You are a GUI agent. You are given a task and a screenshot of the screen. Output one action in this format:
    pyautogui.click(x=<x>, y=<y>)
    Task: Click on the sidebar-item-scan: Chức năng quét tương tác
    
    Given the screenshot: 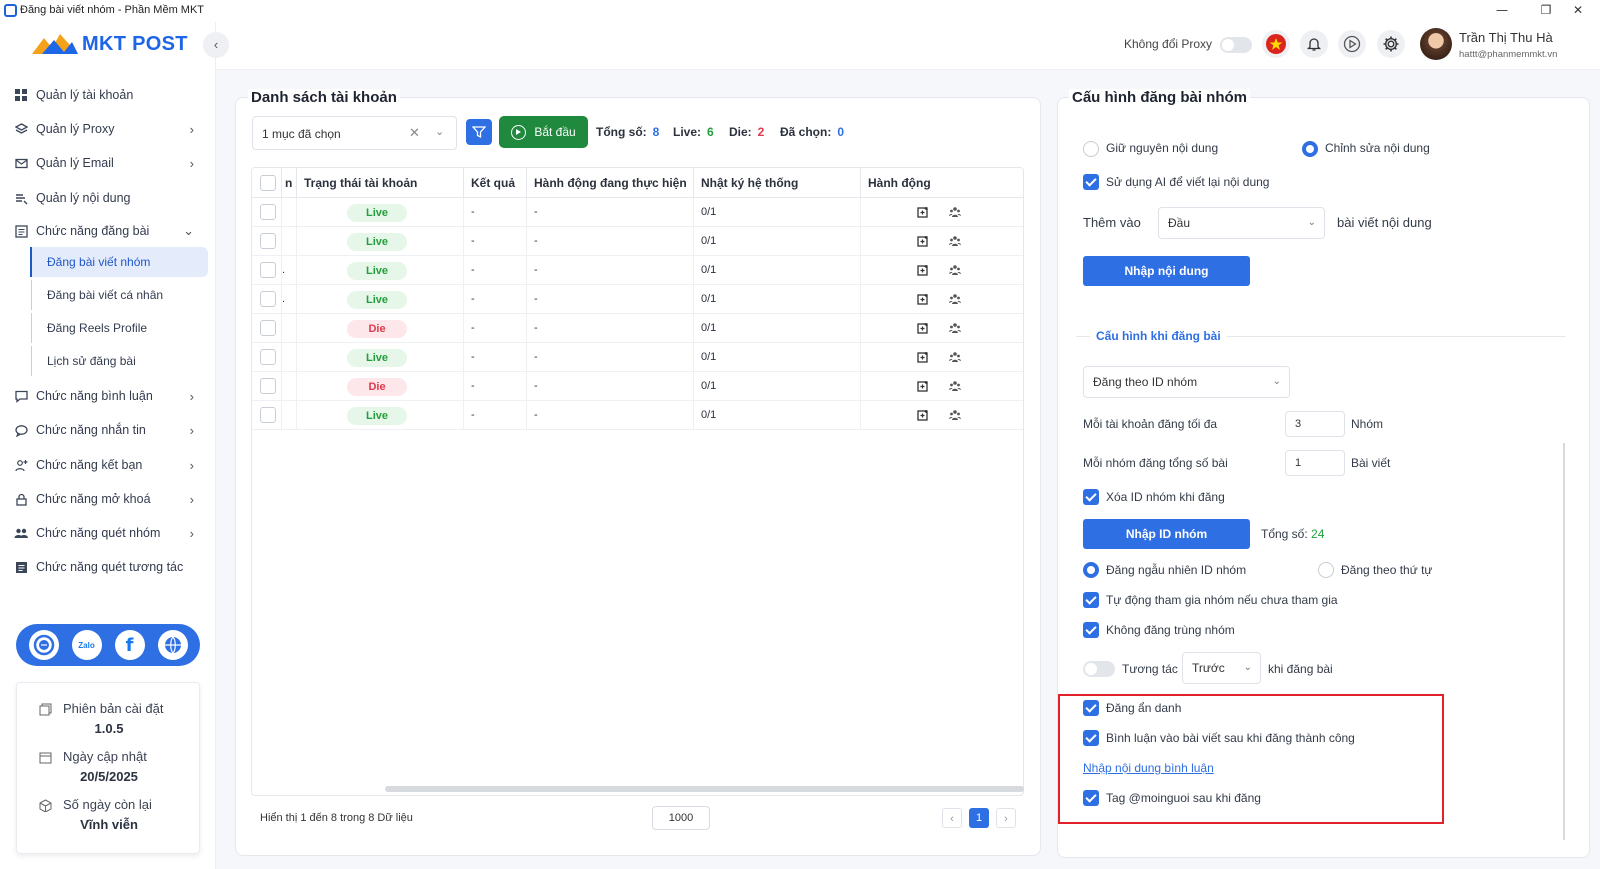 What is the action you would take?
    pyautogui.click(x=109, y=567)
    